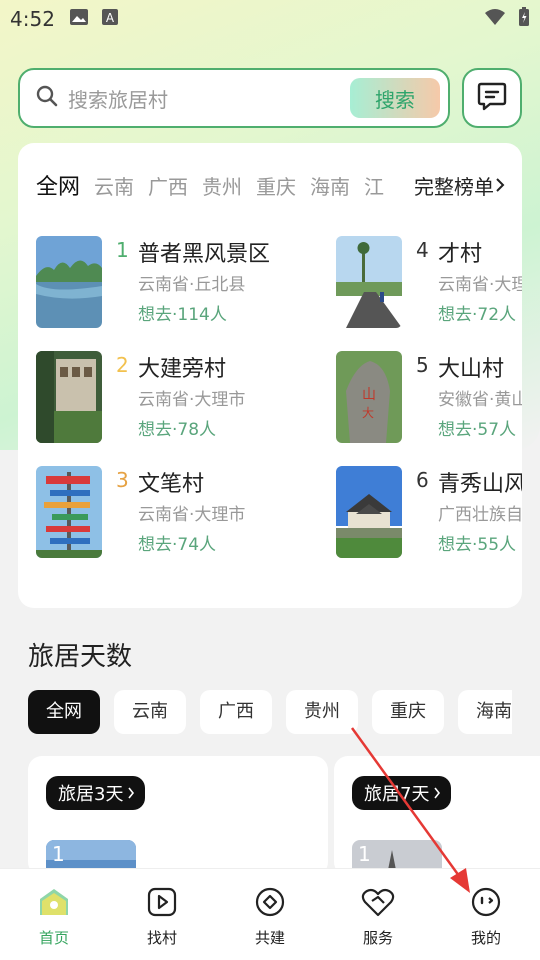 This screenshot has width=540, height=960. Describe the element at coordinates (437, 816) in the screenshot. I see `stay-days-card: 旅居7天 1` at that location.